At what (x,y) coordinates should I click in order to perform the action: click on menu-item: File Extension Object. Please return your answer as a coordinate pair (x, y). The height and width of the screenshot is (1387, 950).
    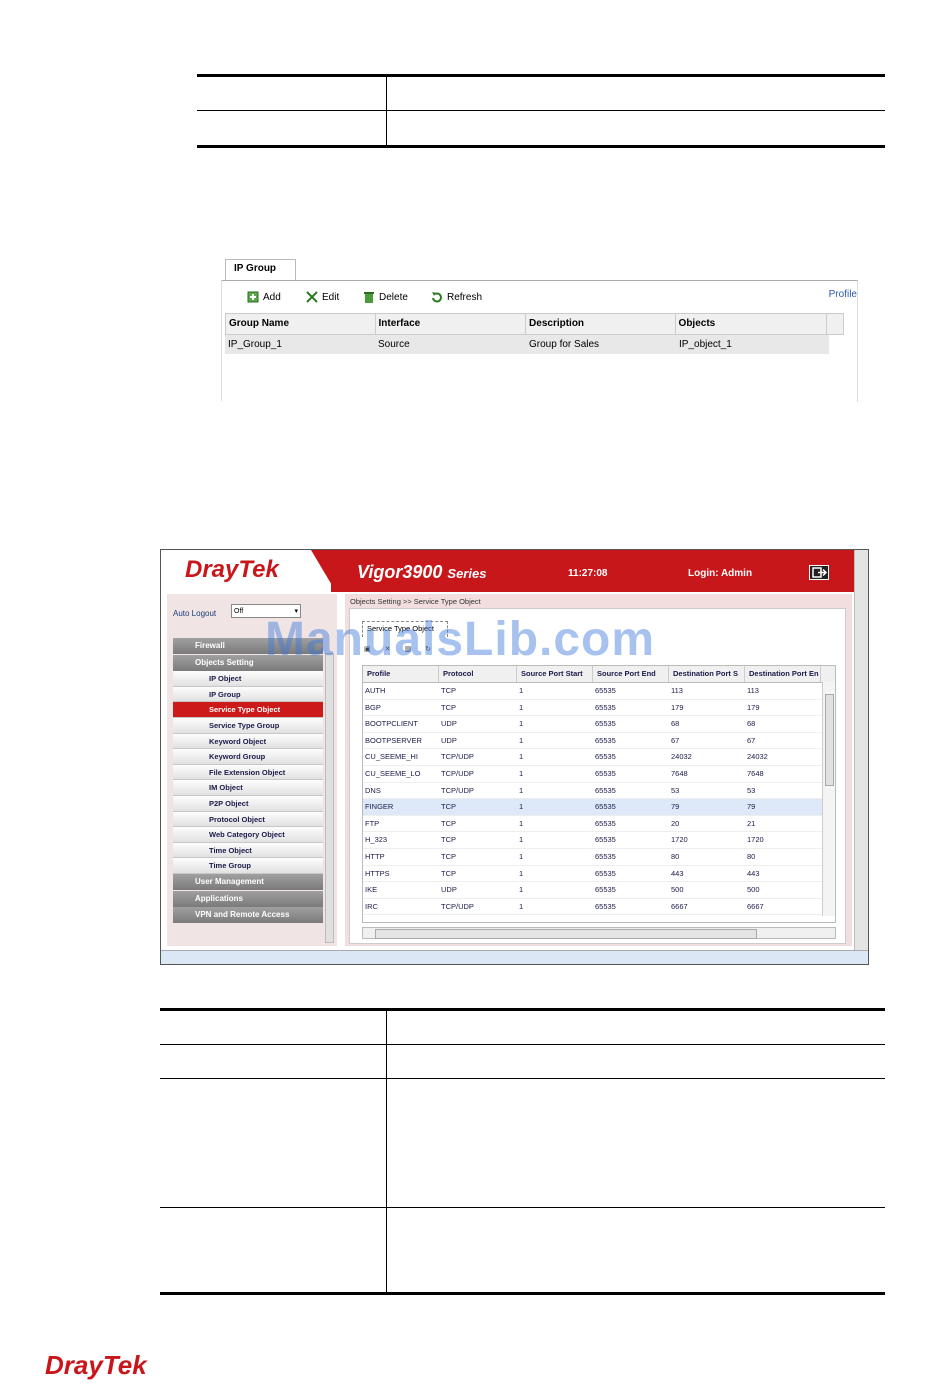
    Looking at the image, I should click on (248, 772).